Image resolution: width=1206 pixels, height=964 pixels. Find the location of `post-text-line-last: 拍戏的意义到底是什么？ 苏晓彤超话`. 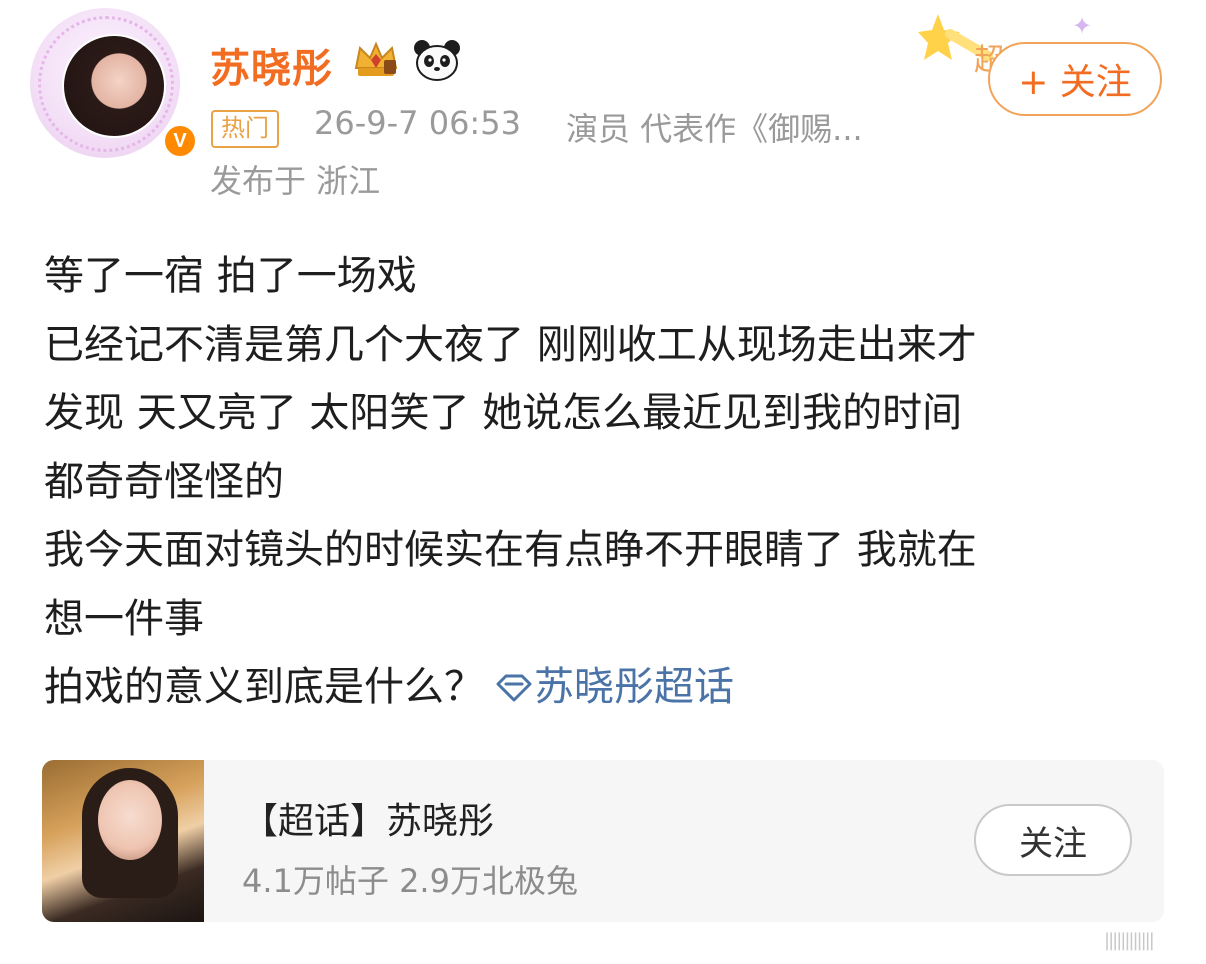

post-text-line-last: 拍戏的意义到底是什么？ 苏晓彤超话 is located at coordinates (614, 687).